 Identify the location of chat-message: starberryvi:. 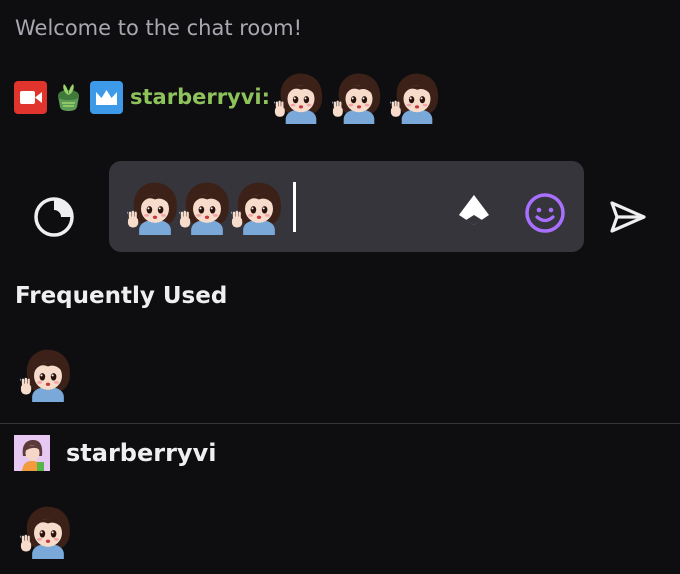
(231, 97).